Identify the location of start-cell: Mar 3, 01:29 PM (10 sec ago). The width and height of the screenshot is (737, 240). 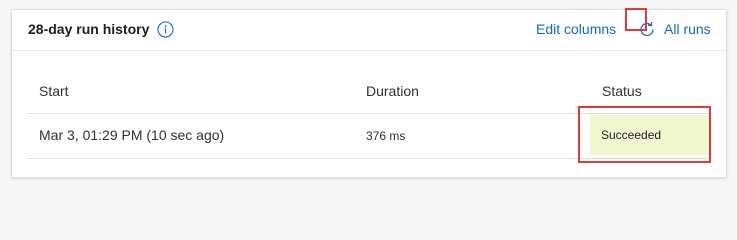
(132, 135).